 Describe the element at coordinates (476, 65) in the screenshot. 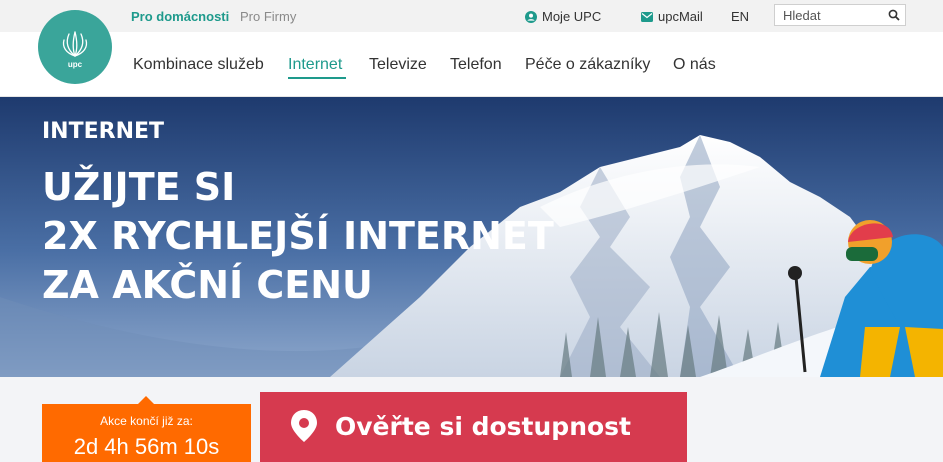

I see `nav-item-telefon: Telefon` at that location.